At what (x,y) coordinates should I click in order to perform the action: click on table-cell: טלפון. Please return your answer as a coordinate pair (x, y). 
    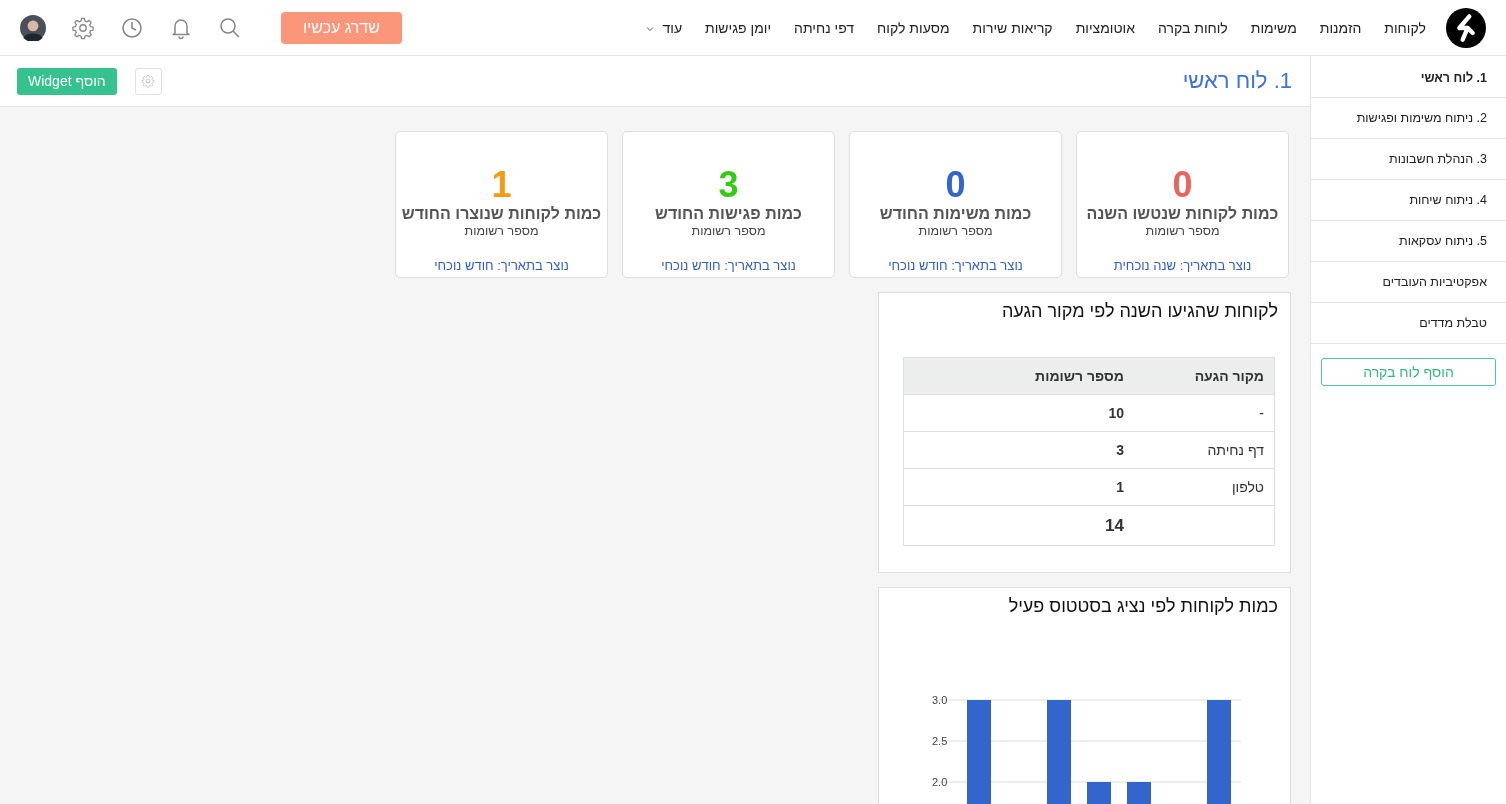
    Looking at the image, I should click on (1204, 487).